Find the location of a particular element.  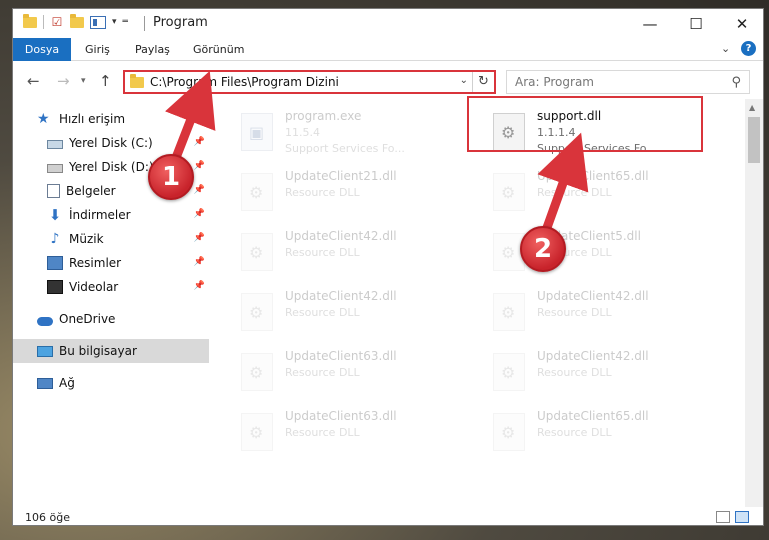

arrow-to-support-dll is located at coordinates (563, 186).